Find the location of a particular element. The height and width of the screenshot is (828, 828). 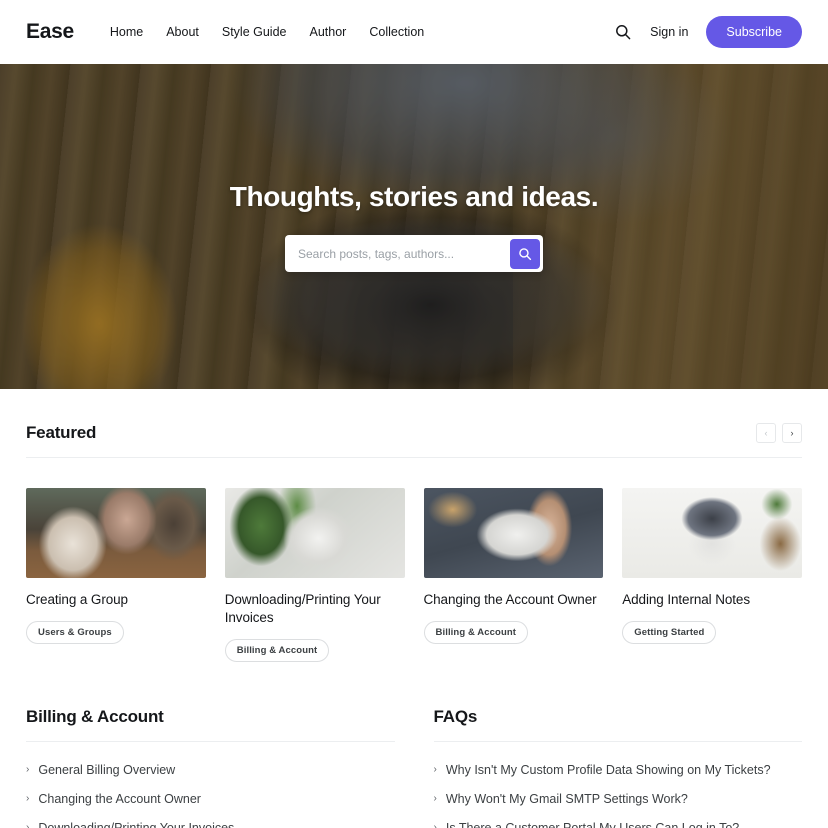

carousel-prev-button: ‹ is located at coordinates (766, 433).